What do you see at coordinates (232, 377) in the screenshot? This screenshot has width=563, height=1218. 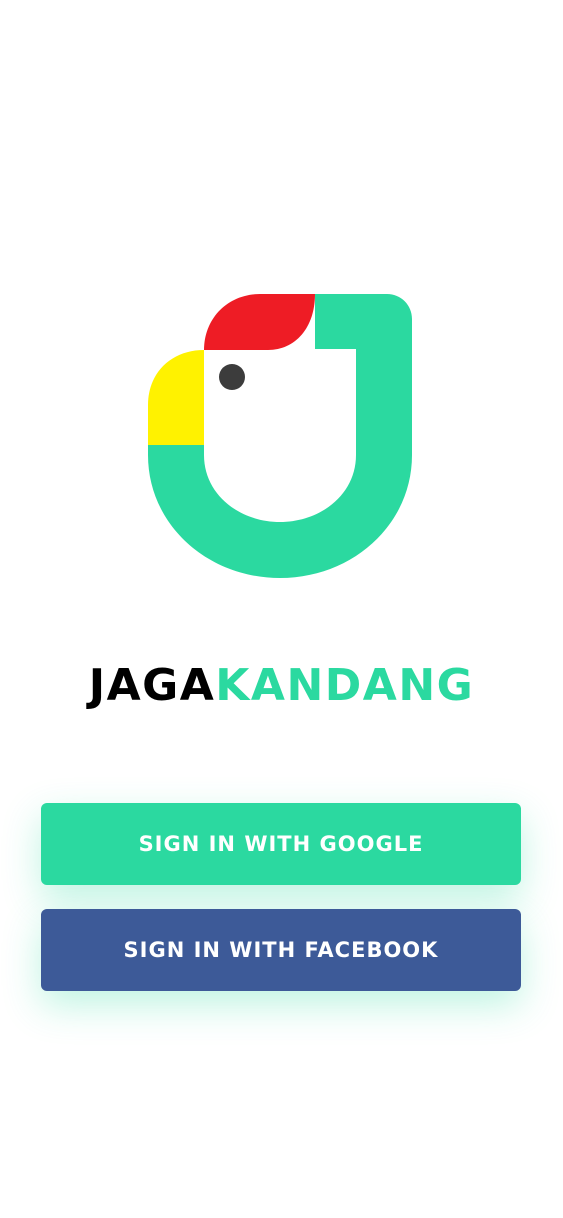 I see `eye-icon` at bounding box center [232, 377].